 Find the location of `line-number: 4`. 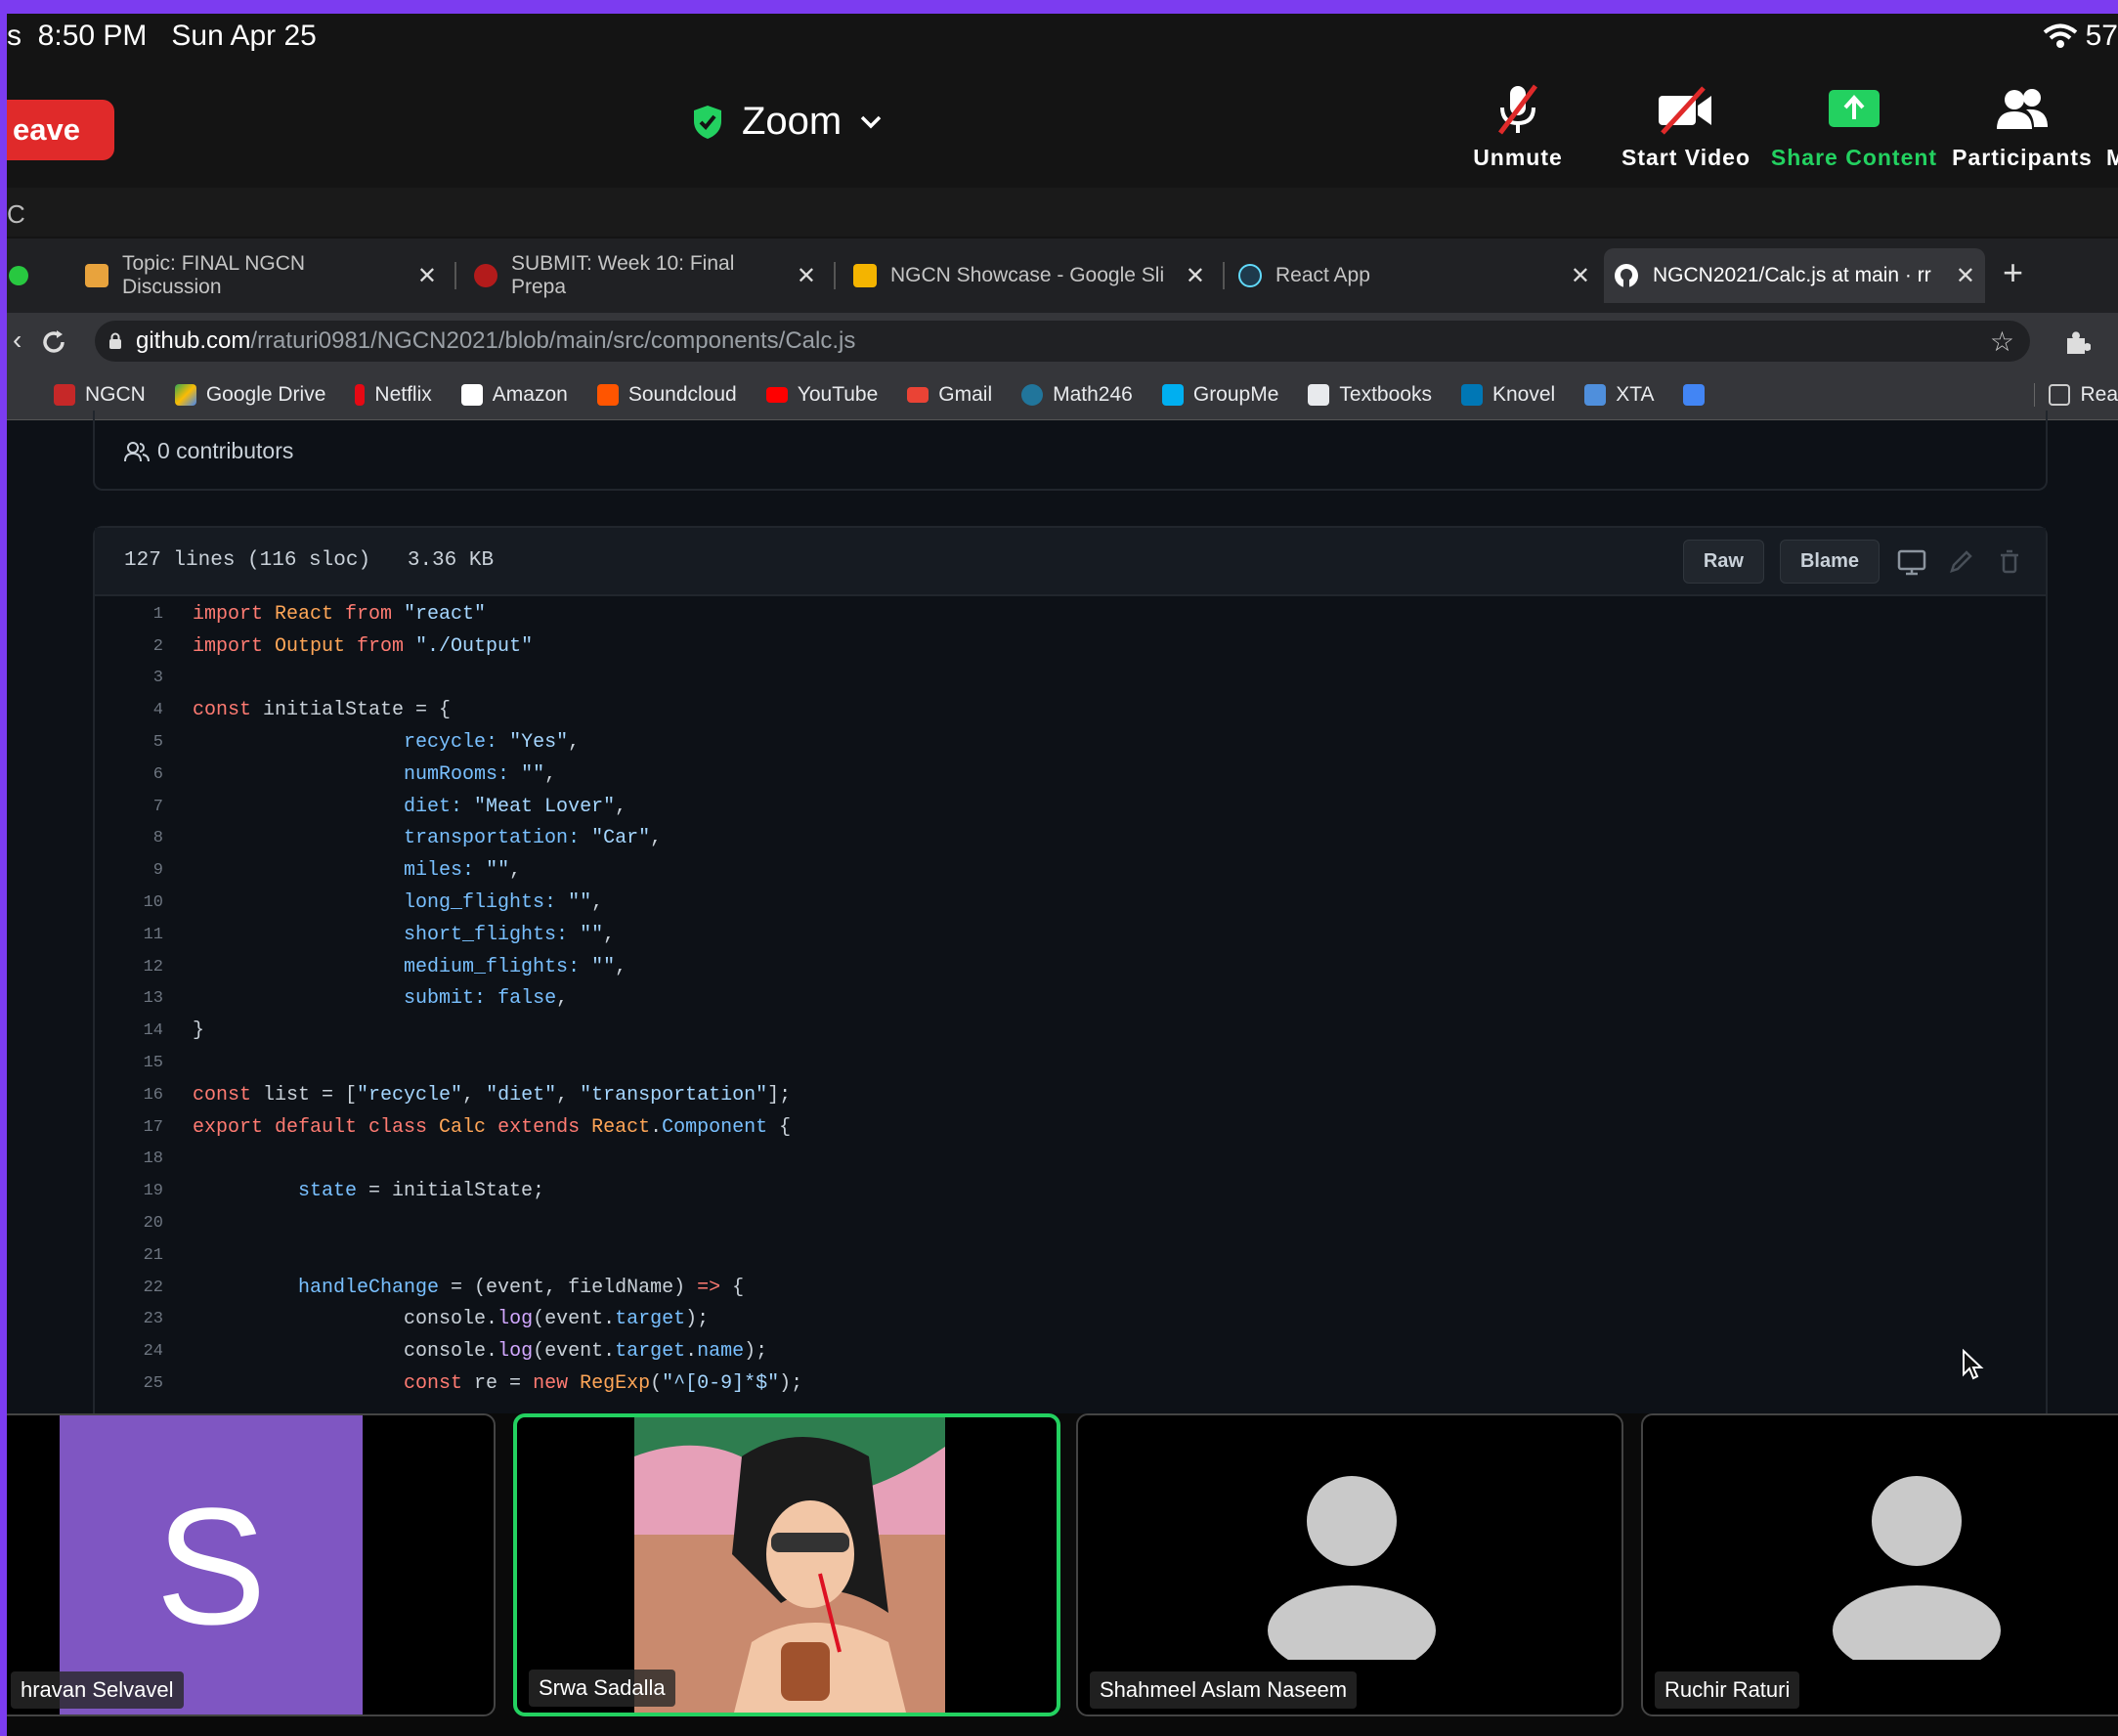

line-number: 4 is located at coordinates (144, 710).